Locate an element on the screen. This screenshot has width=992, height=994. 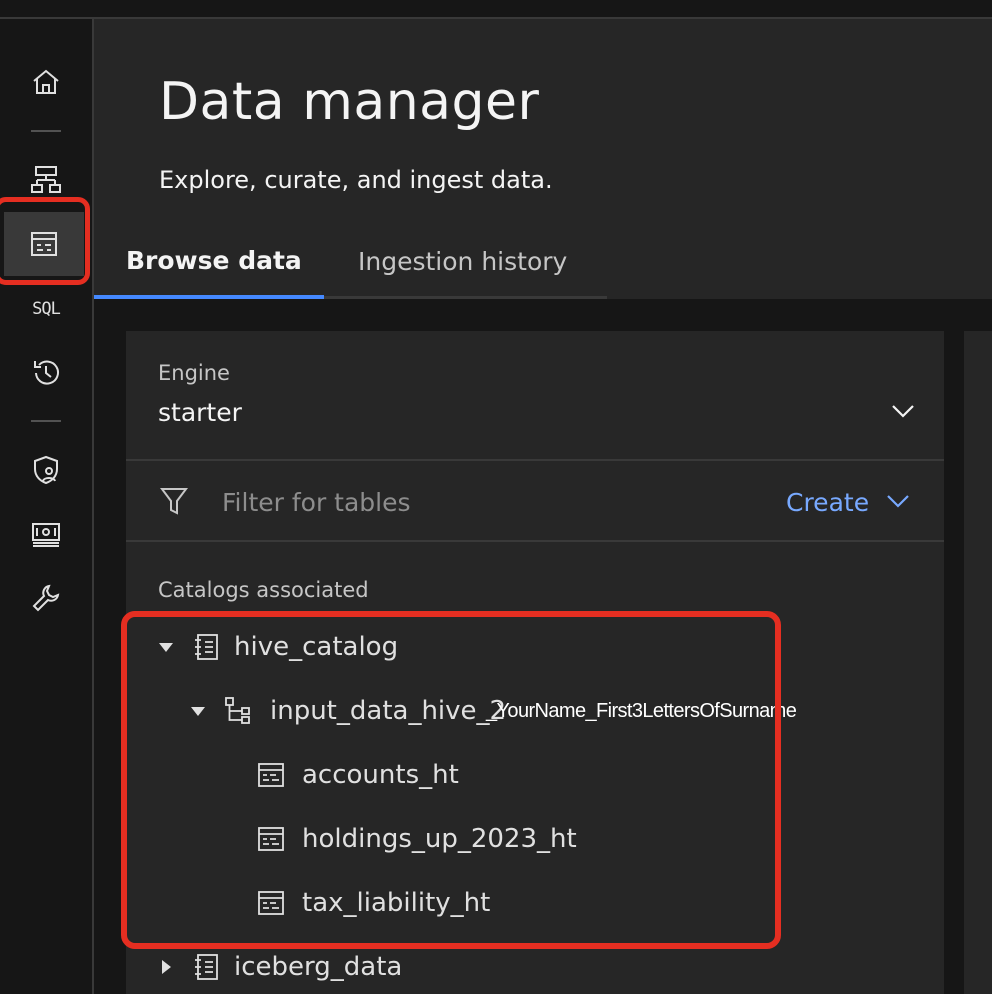
billing-icon is located at coordinates (46, 535).